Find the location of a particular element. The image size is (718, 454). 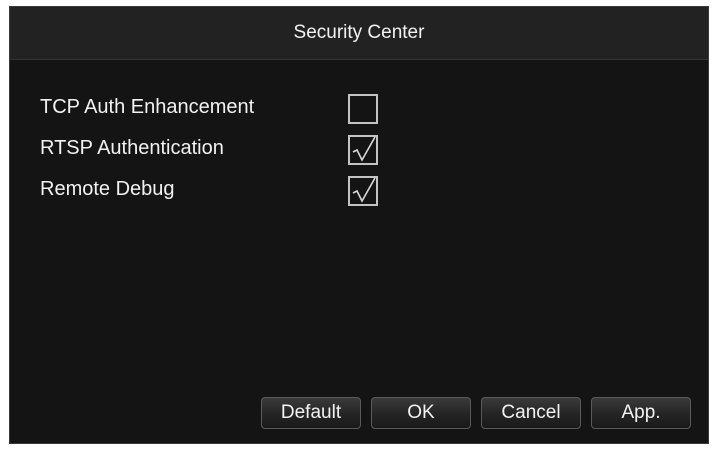

option-rtsp-authentication: RTSP Authentication is located at coordinates (359, 151).